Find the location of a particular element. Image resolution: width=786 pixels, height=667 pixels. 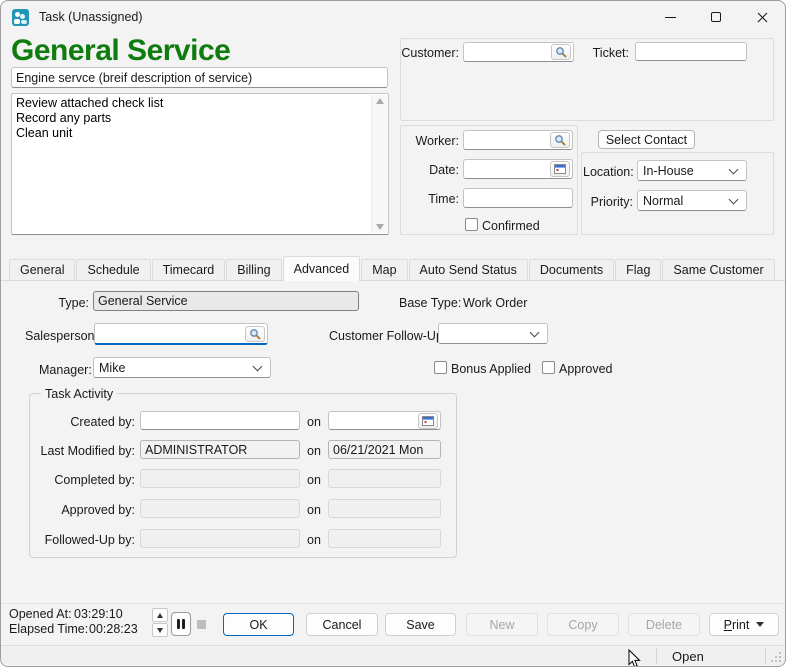

maximize-icon is located at coordinates (716, 17).